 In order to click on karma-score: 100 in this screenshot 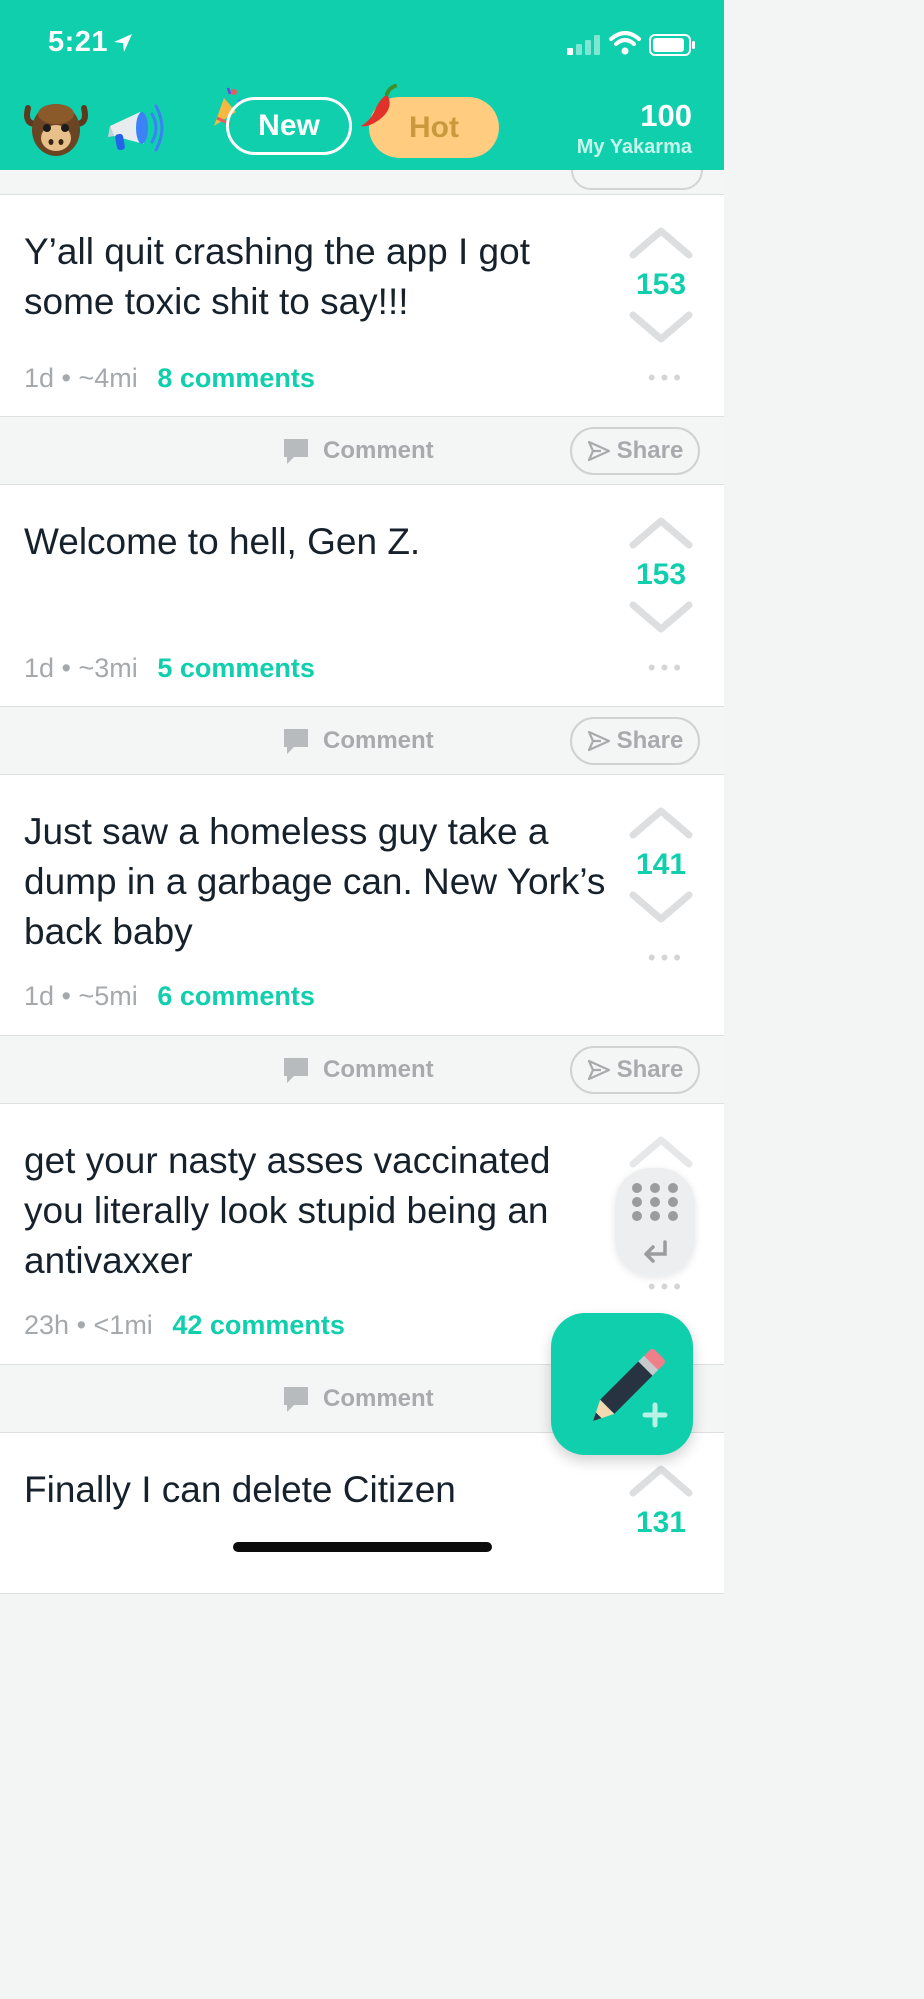, I will do `click(666, 116)`.